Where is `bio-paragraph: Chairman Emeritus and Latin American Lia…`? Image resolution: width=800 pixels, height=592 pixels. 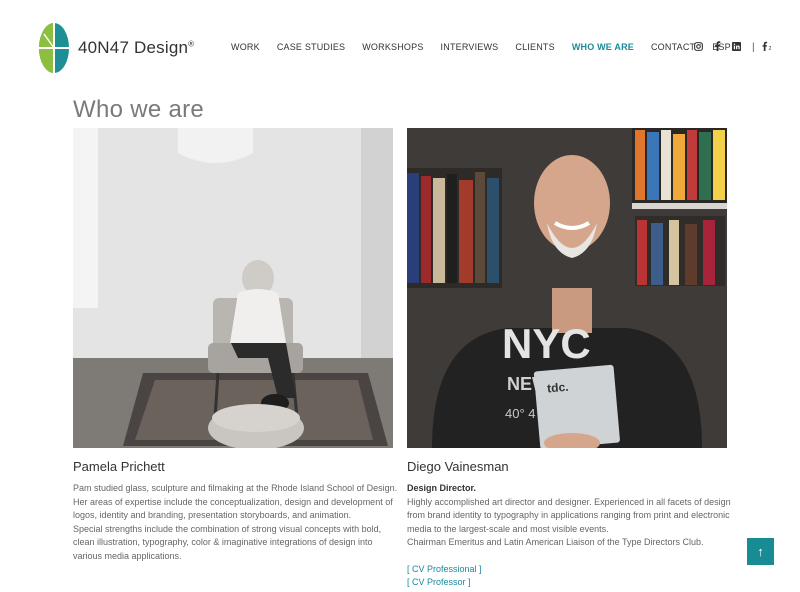
bio-paragraph: Chairman Emeritus and Latin American Lia… is located at coordinates (555, 542).